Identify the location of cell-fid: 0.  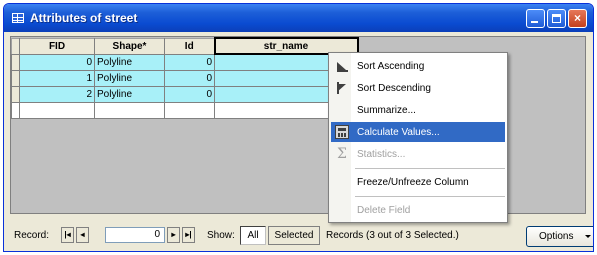
(57, 62).